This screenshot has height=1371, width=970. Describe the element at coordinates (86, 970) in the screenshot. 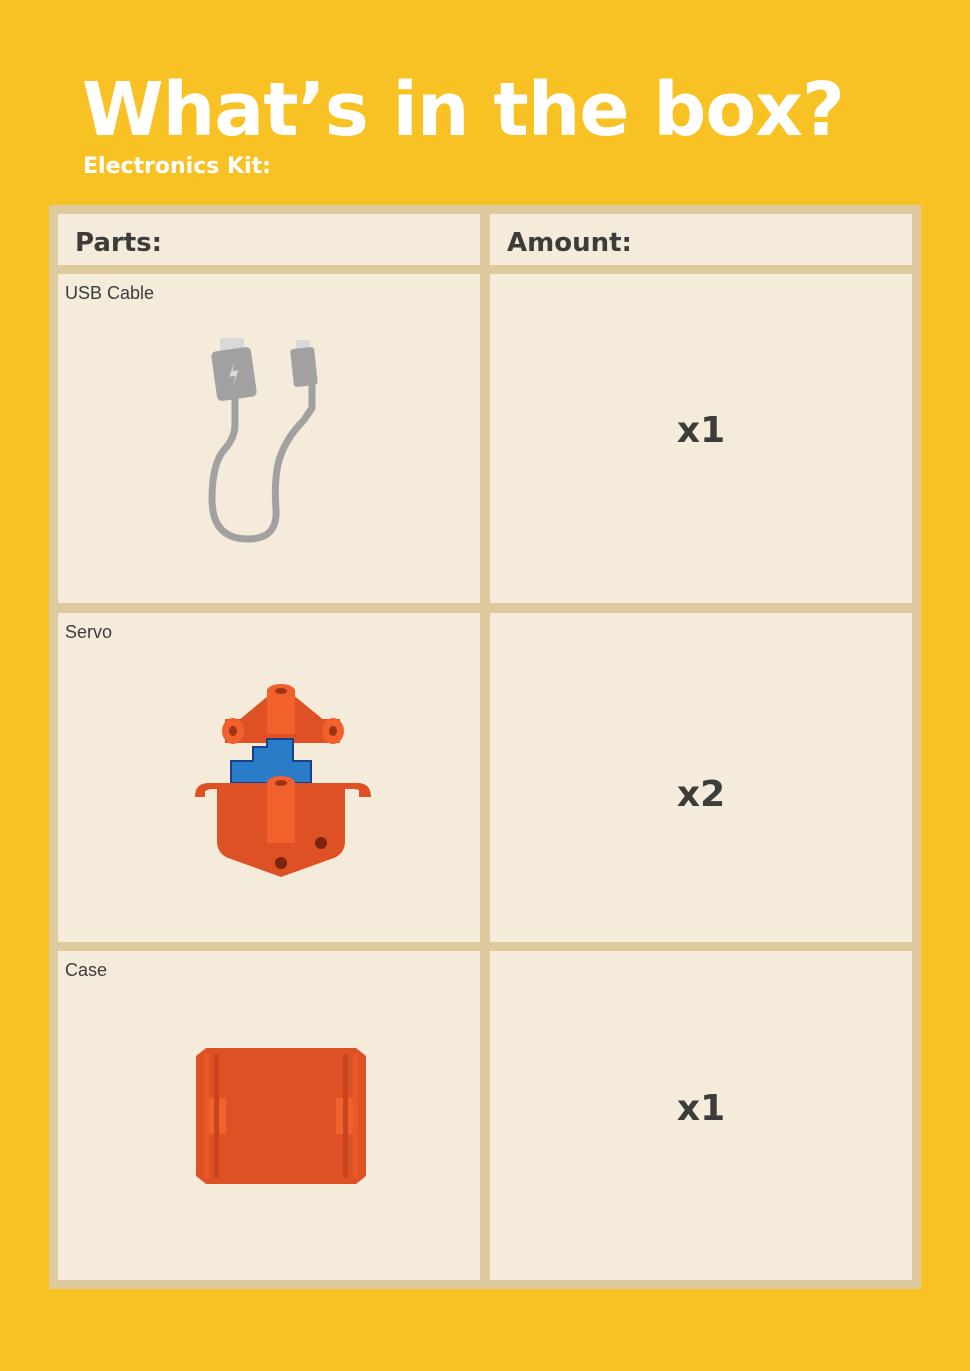

I see `part-label: Case` at that location.